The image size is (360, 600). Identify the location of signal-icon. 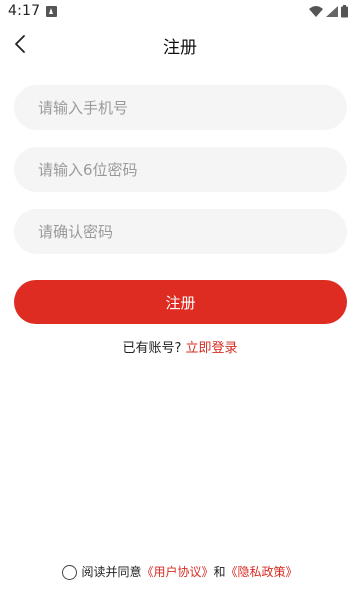
(332, 11).